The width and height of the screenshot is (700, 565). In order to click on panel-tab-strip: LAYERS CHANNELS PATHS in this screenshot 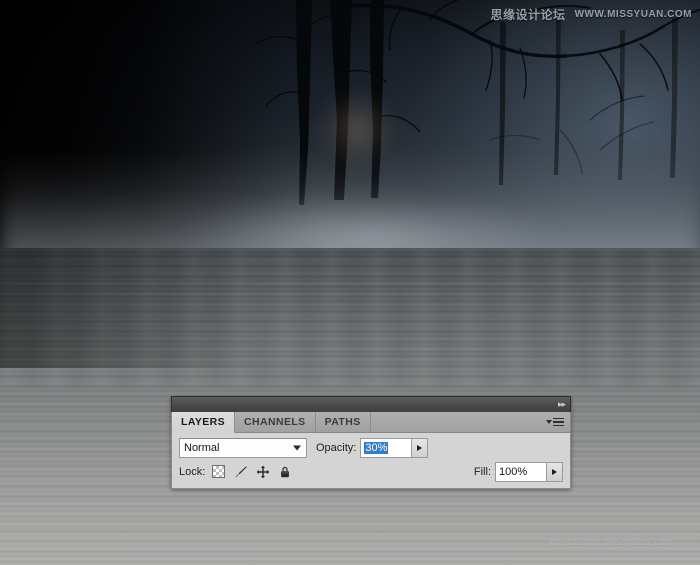, I will do `click(371, 422)`.